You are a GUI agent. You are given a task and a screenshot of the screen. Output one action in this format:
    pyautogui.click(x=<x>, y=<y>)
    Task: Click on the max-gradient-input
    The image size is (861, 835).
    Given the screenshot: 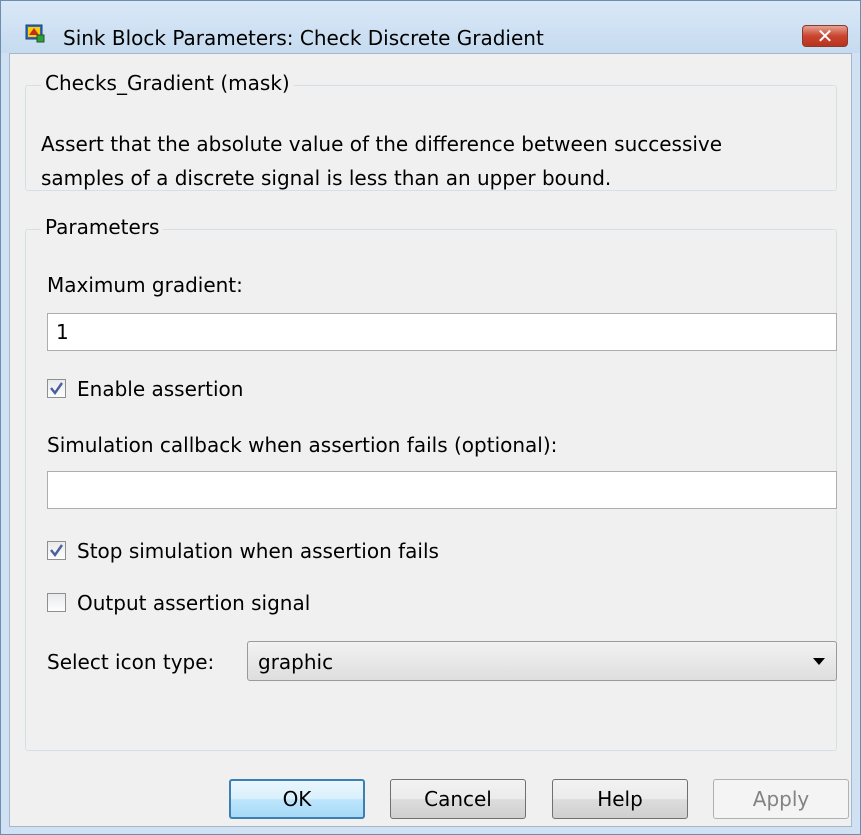 What is the action you would take?
    pyautogui.click(x=442, y=332)
    